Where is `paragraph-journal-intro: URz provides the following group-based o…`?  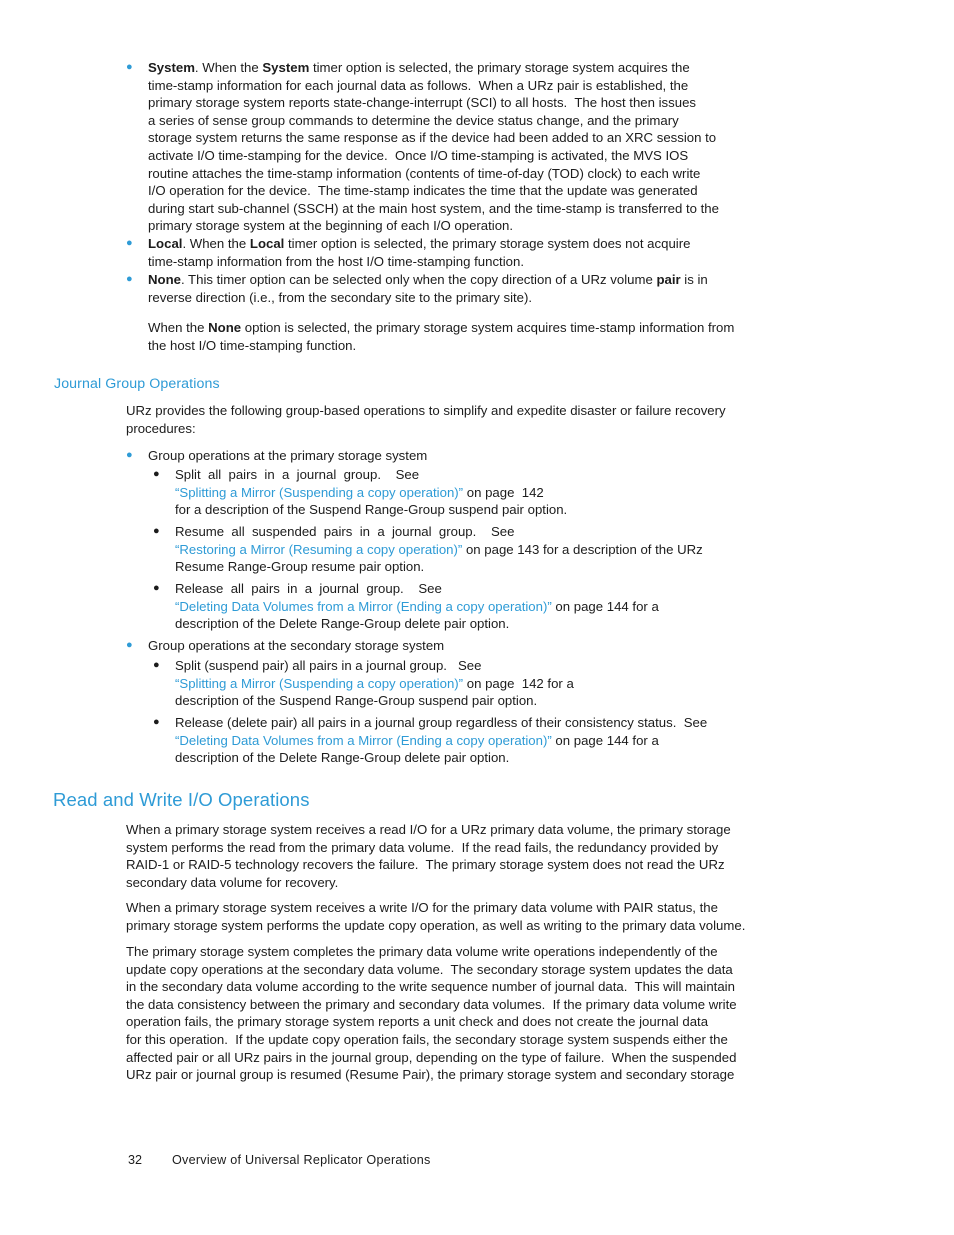
paragraph-journal-intro: URz provides the following group-based o… is located at coordinates (426, 419).